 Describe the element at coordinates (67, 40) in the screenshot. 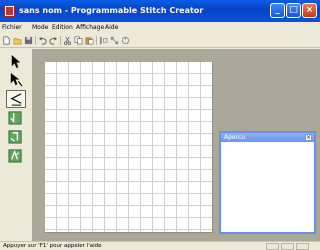

I see `cut-icon` at that location.